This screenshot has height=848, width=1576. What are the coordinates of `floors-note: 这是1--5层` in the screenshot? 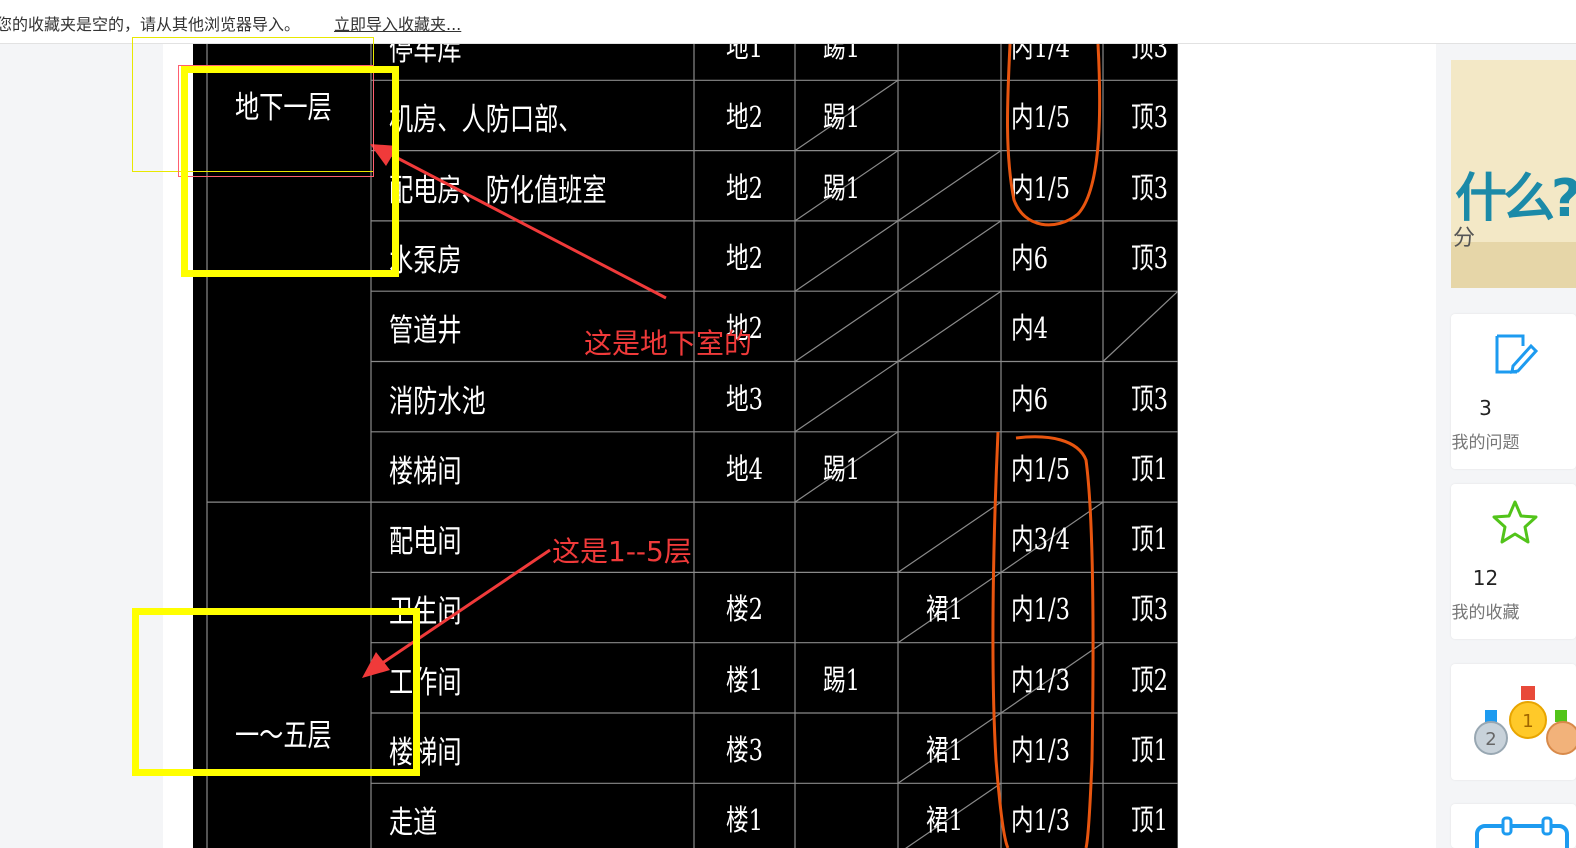 It's located at (622, 551).